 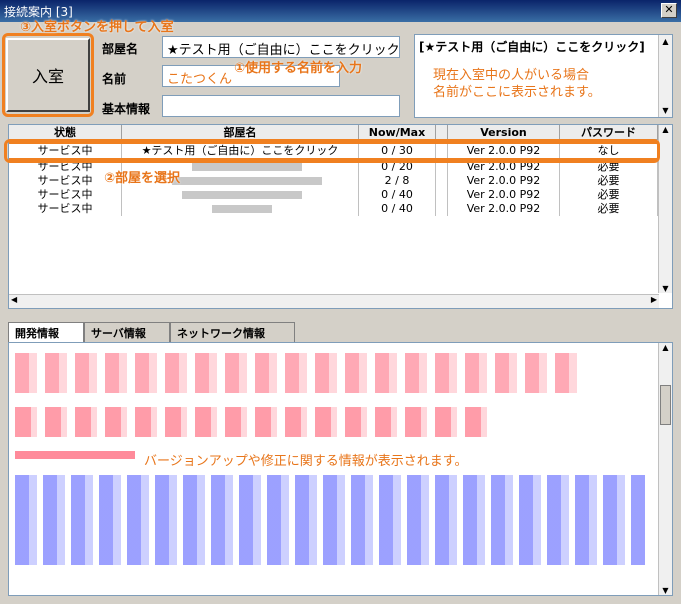 What do you see at coordinates (120, 49) in the screenshot?
I see `room-name-label: 部屋名` at bounding box center [120, 49].